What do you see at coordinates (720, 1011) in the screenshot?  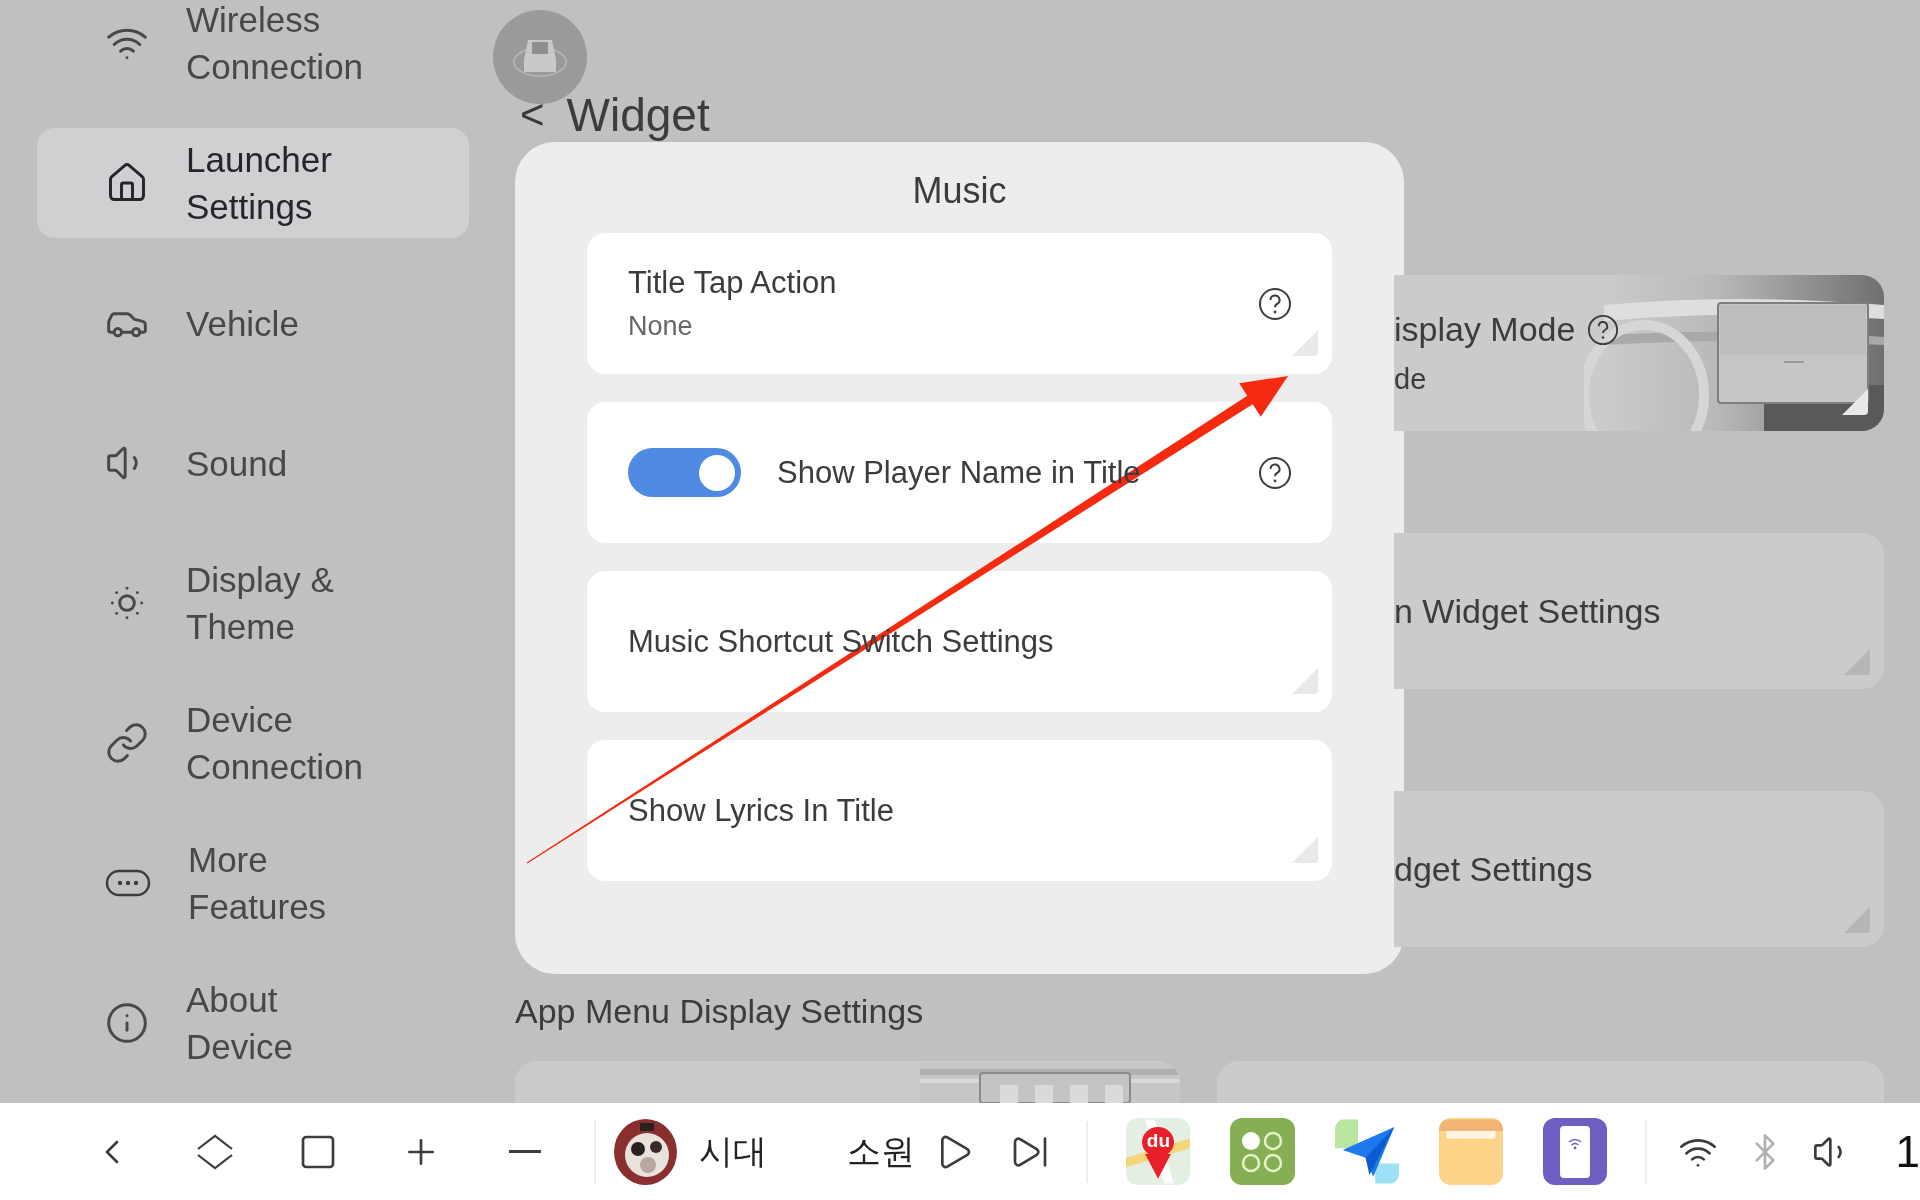 I see `section-title: App Menu Display Settings` at bounding box center [720, 1011].